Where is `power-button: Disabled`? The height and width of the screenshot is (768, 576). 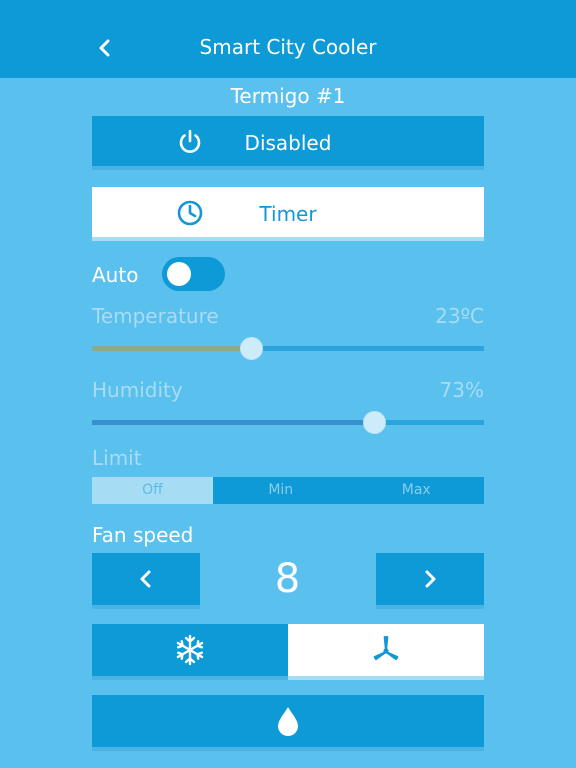 power-button: Disabled is located at coordinates (288, 143).